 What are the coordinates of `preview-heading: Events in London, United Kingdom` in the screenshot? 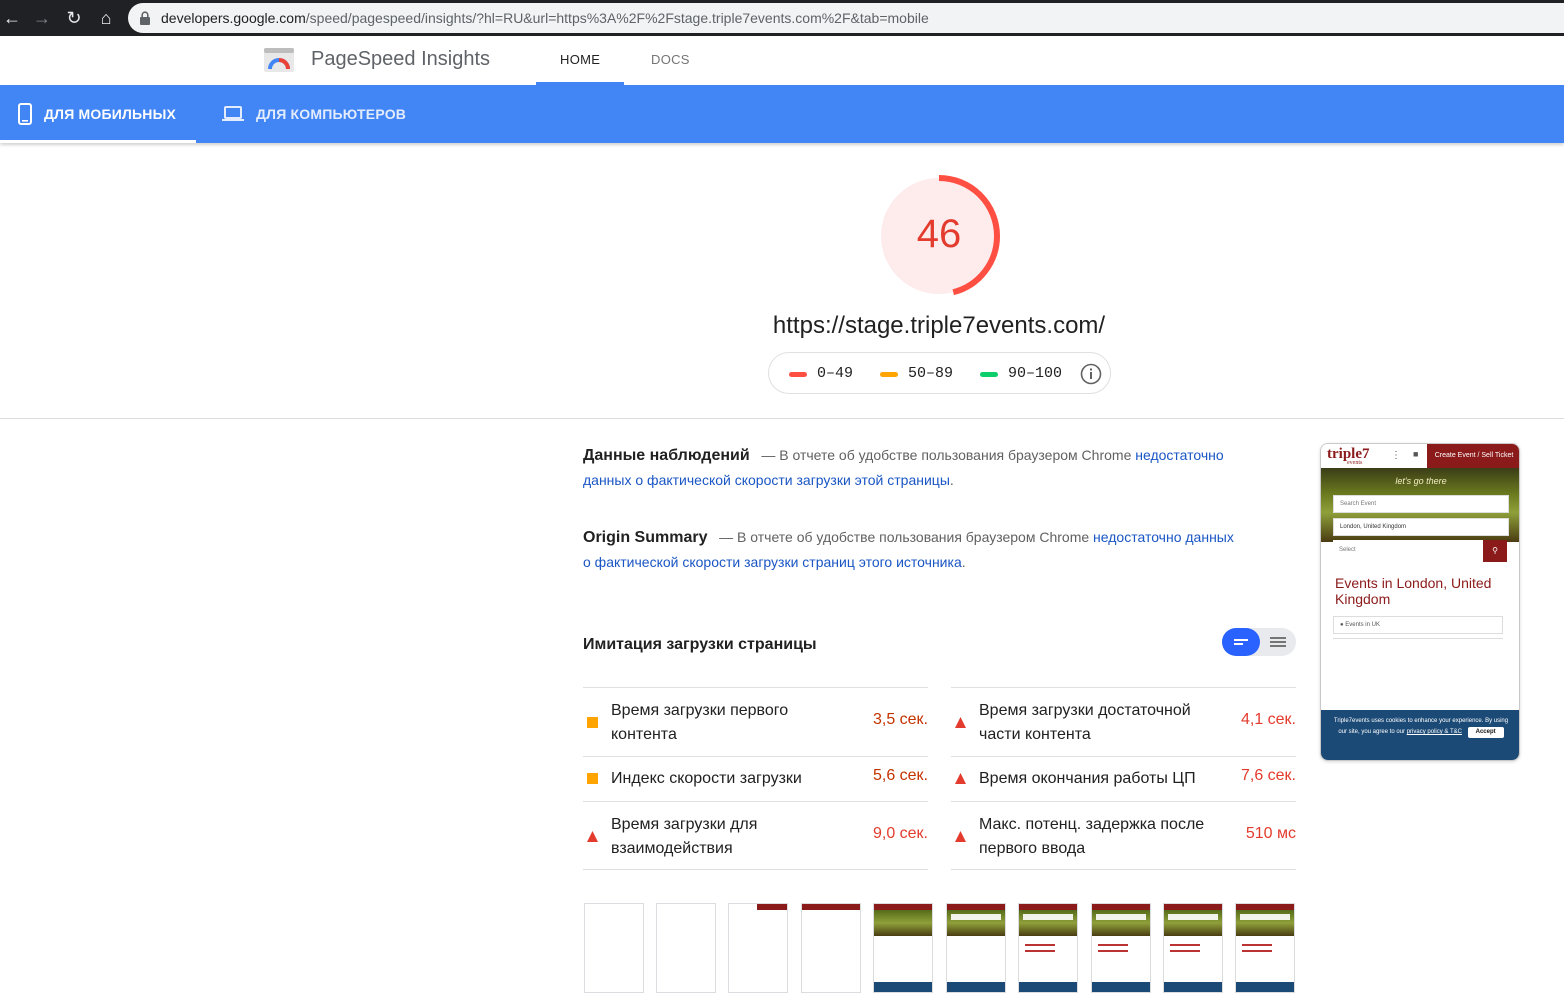 It's located at (1413, 591).